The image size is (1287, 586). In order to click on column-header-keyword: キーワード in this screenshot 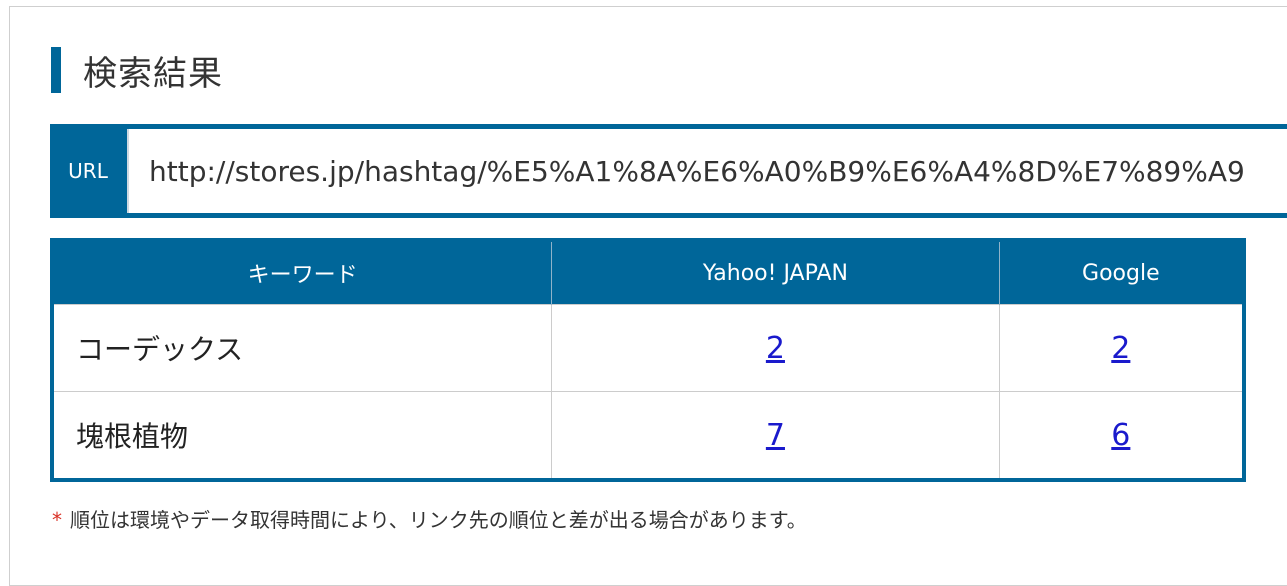, I will do `click(302, 272)`.